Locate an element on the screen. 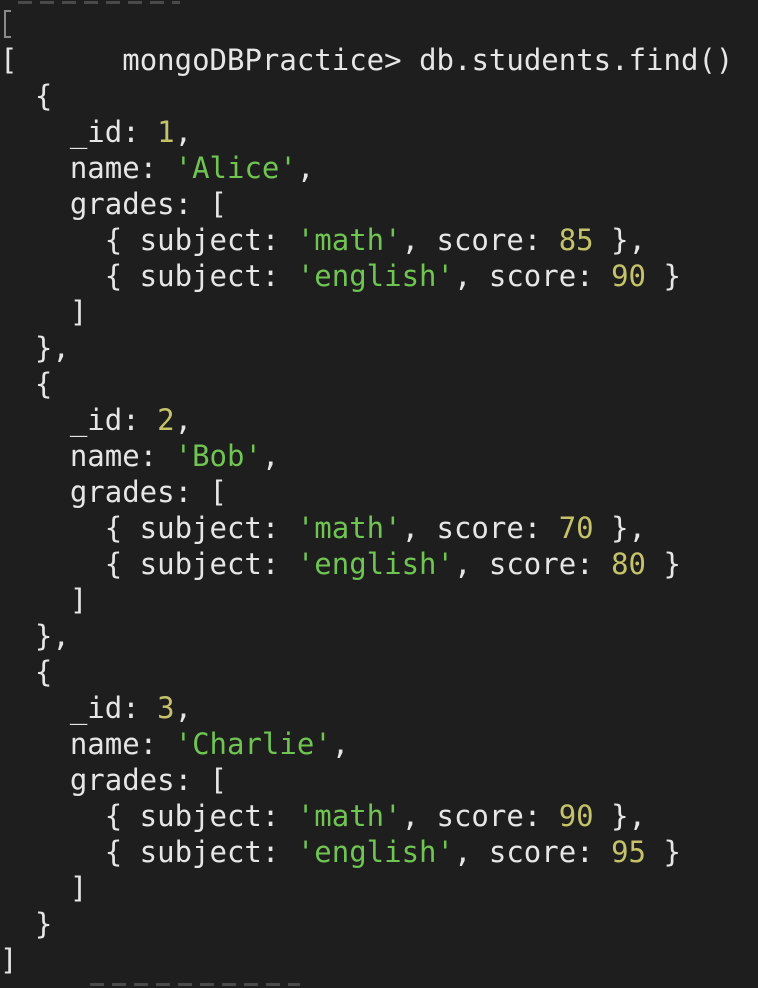  output-line: _id: 1, is located at coordinates (379, 132).